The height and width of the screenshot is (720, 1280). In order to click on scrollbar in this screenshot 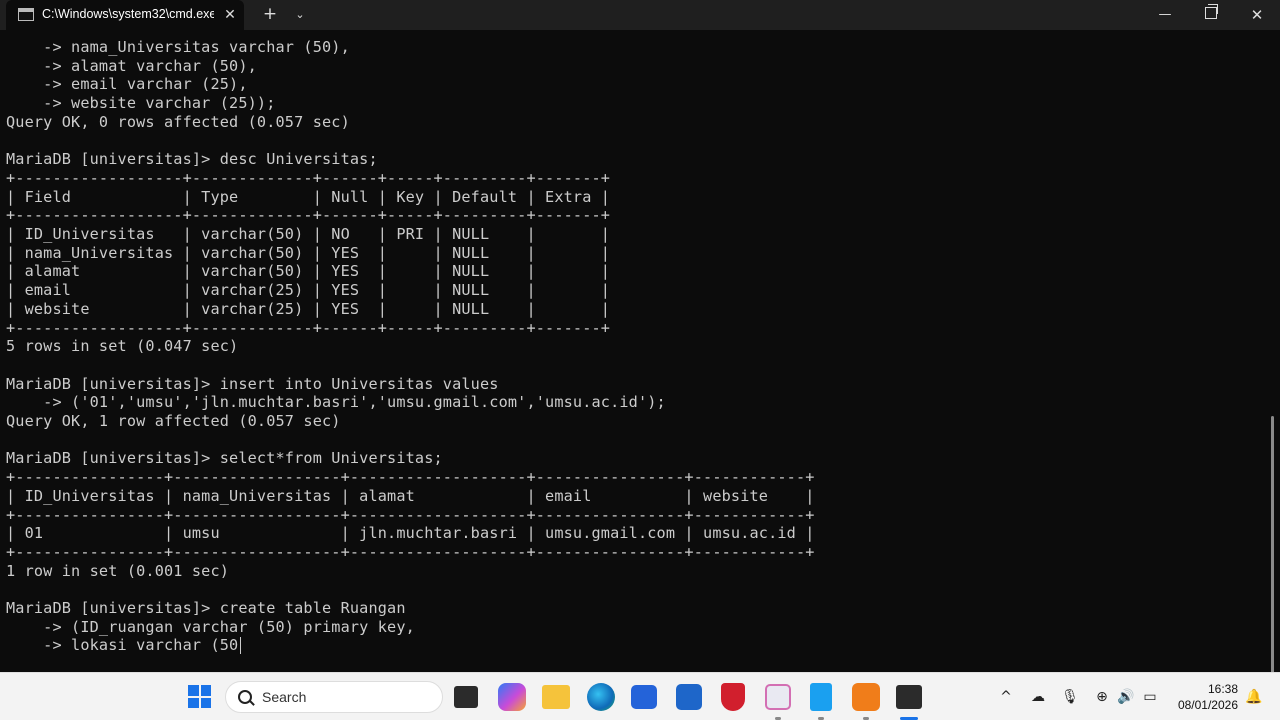, I will do `click(1272, 544)`.